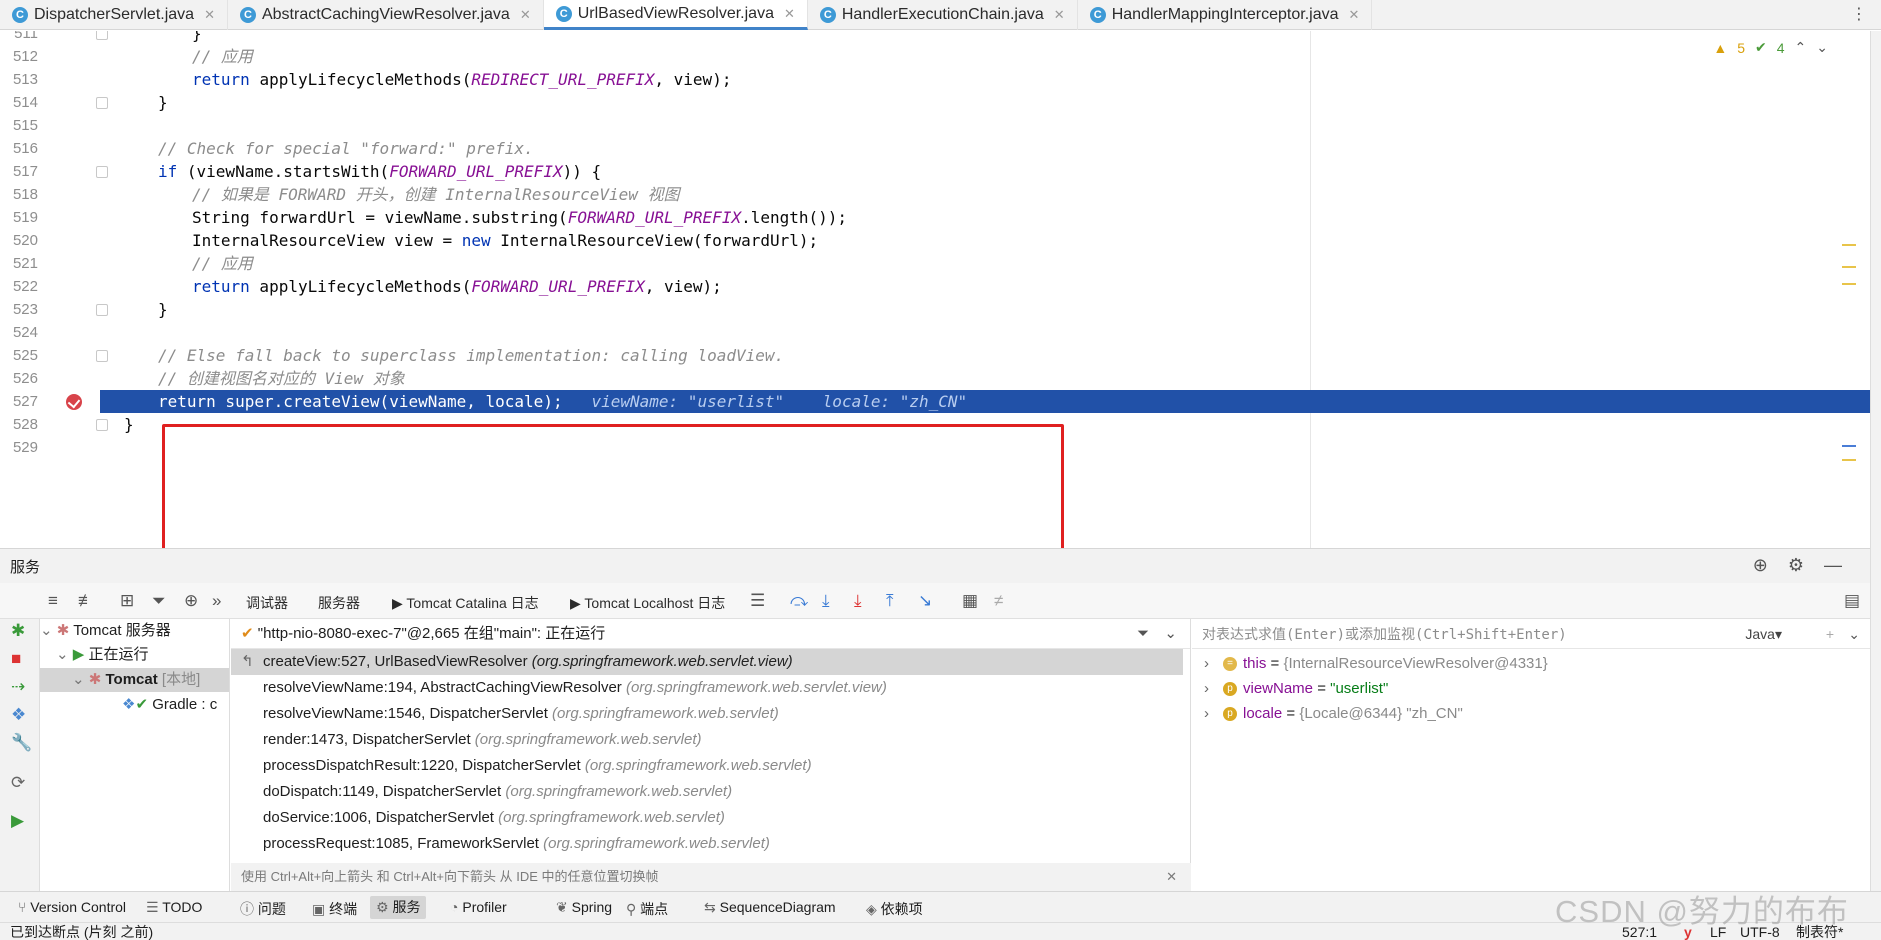 This screenshot has width=1881, height=940. Describe the element at coordinates (1770, 47) in the screenshot. I see `inspection-indicators: ▲ 5 ✔ 4 ⌃ ⌄` at that location.